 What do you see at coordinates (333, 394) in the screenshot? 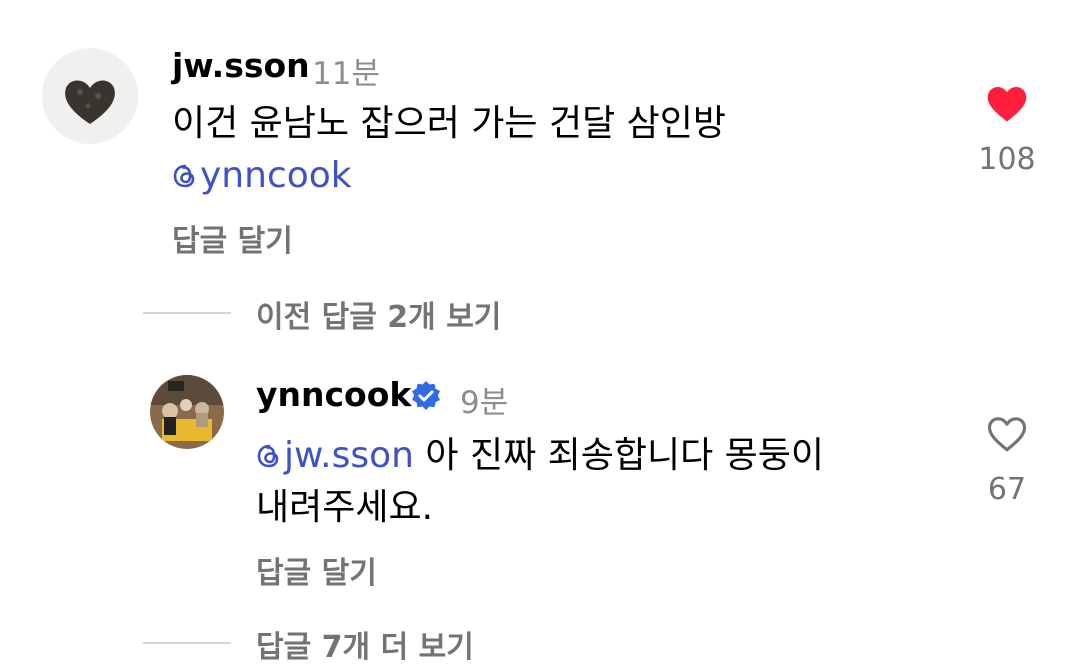
I see `reply-username: ynncook` at bounding box center [333, 394].